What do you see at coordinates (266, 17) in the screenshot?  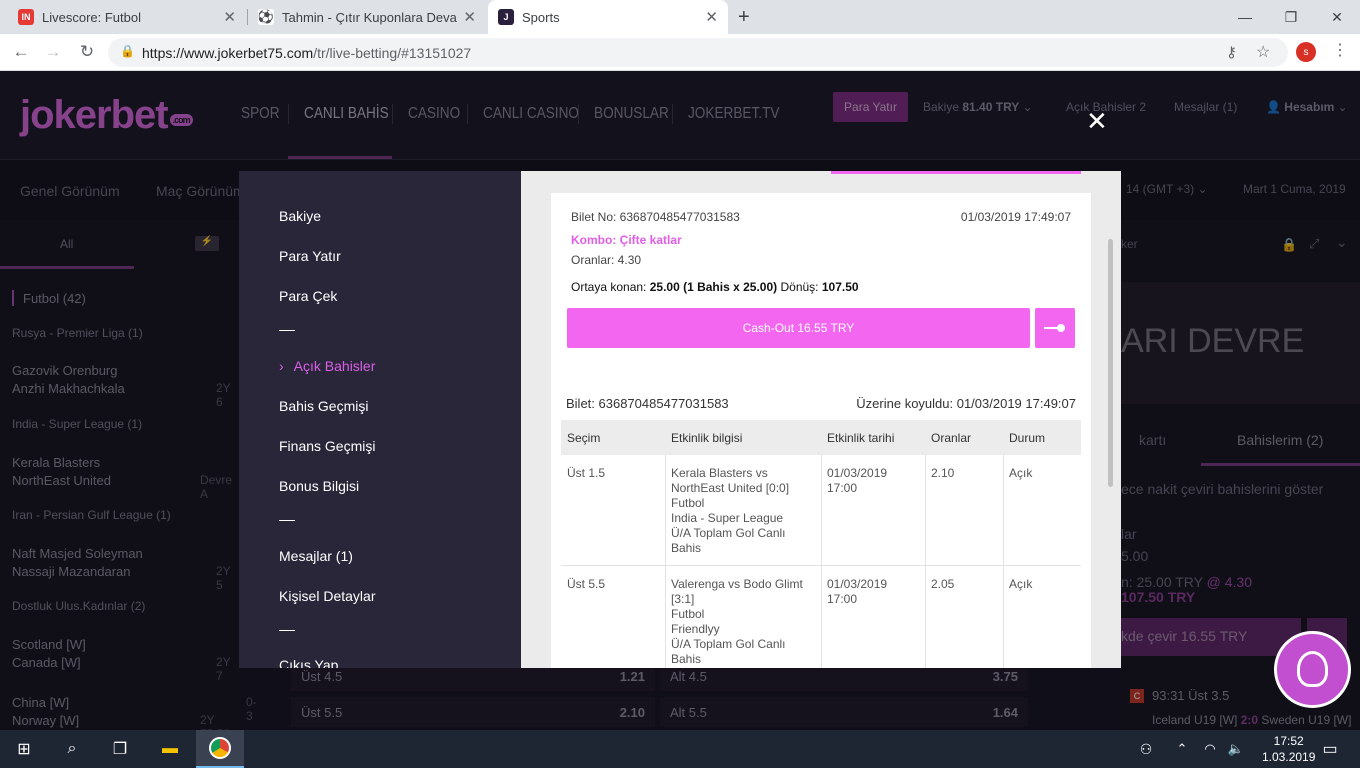 I see `soccer-ball-icon: ⚽` at bounding box center [266, 17].